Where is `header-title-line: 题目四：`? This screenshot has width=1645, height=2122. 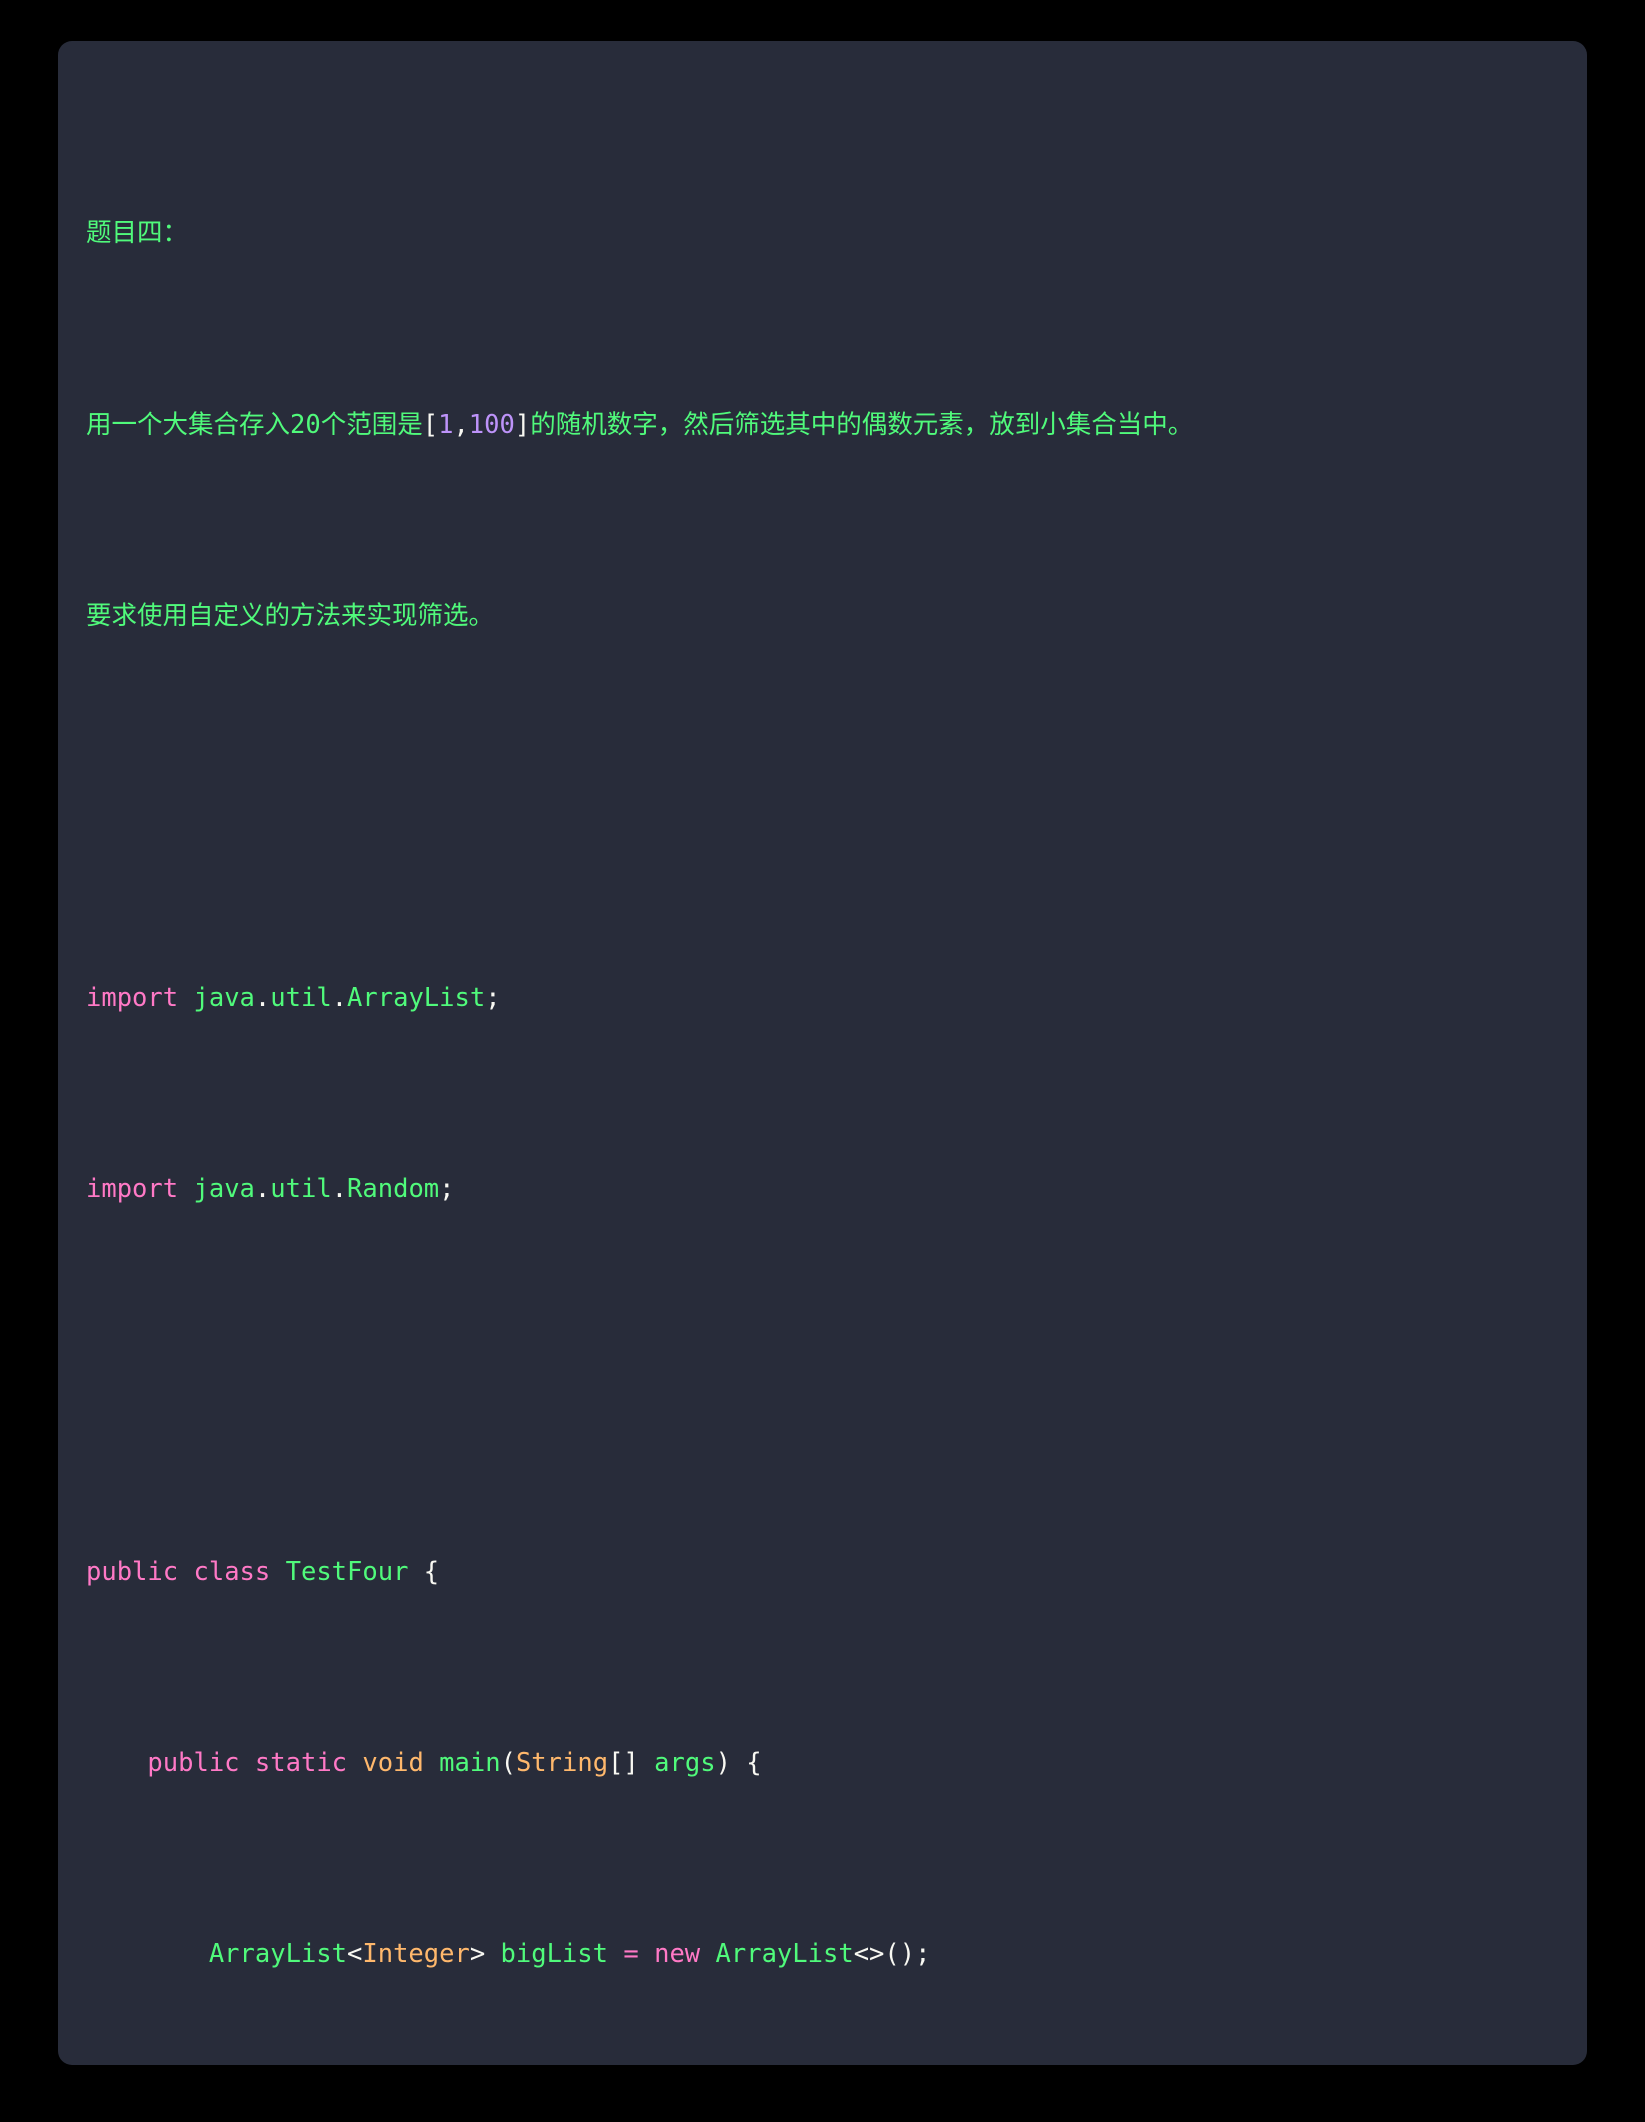 header-title-line: 题目四： is located at coordinates (819, 234).